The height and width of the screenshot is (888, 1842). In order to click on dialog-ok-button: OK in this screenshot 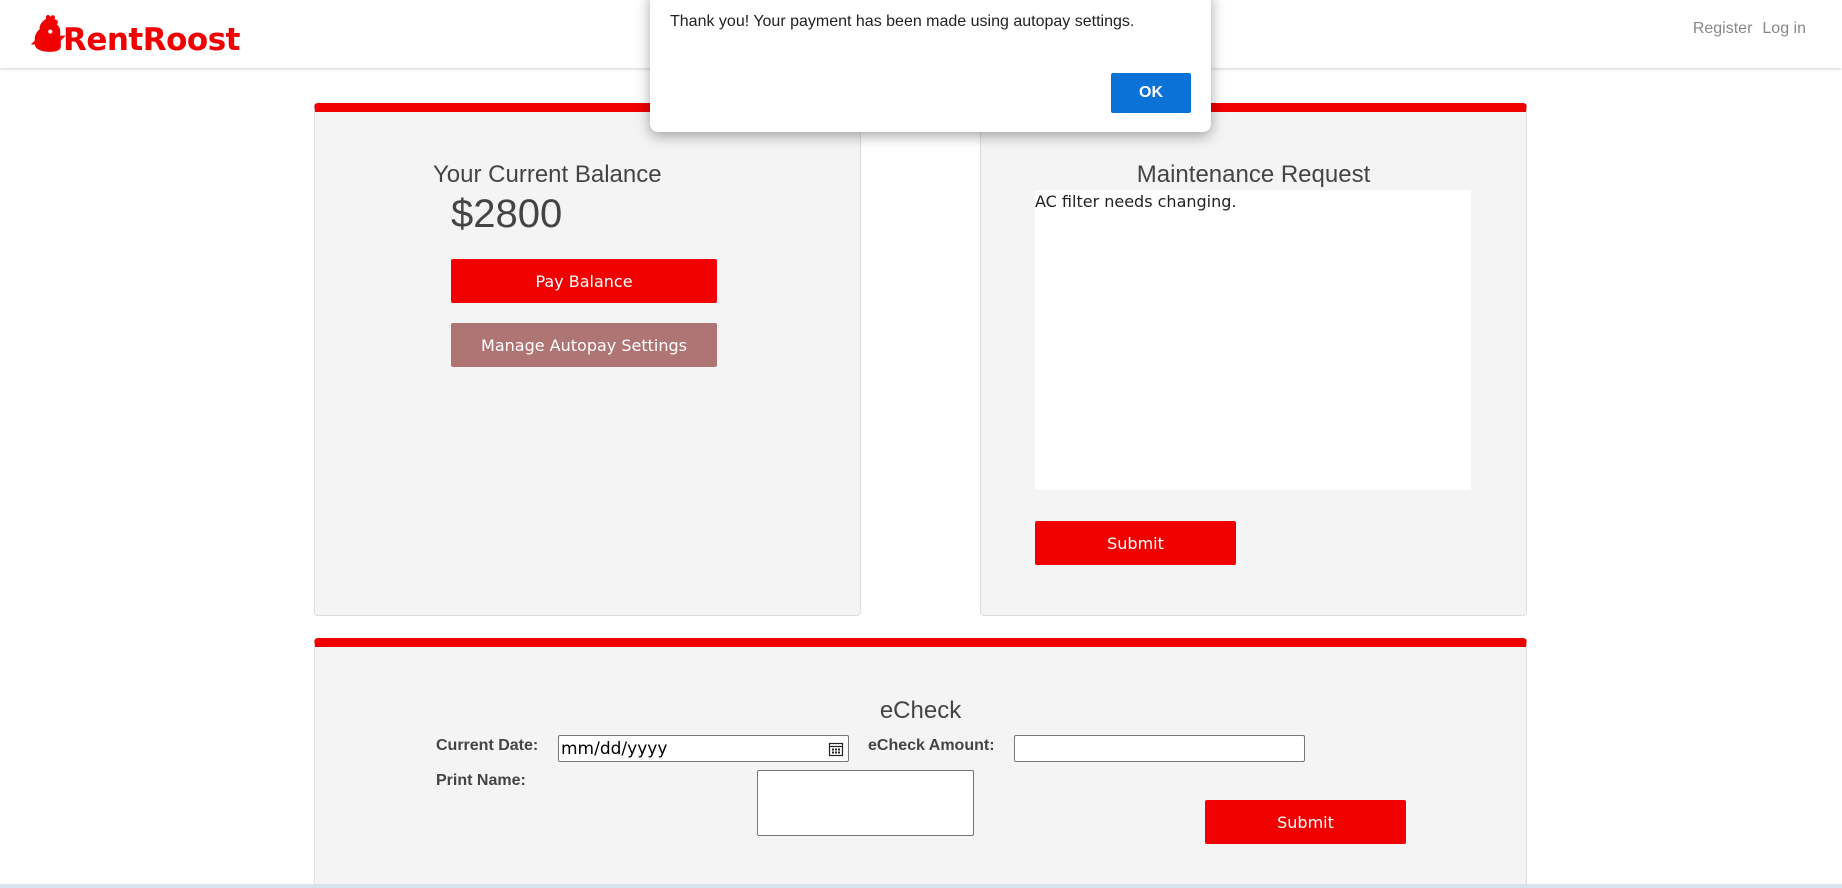, I will do `click(1151, 93)`.